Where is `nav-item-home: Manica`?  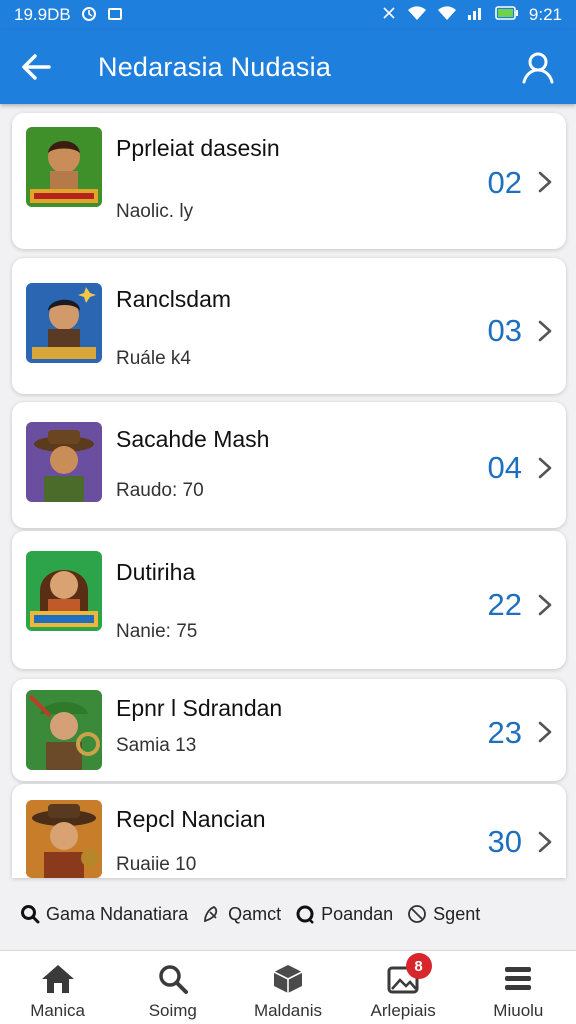
nav-item-home: Manica is located at coordinates (57, 987).